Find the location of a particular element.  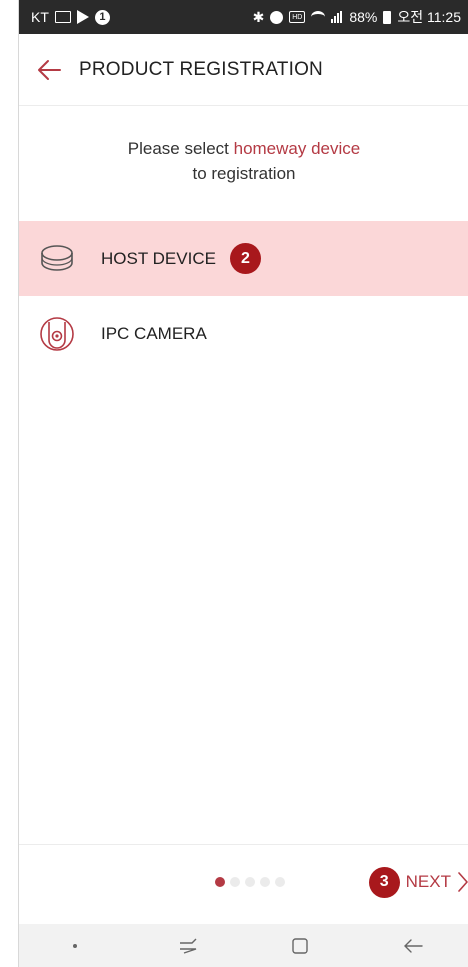

page-title: PRODUCT REGISTRATION is located at coordinates (201, 69).